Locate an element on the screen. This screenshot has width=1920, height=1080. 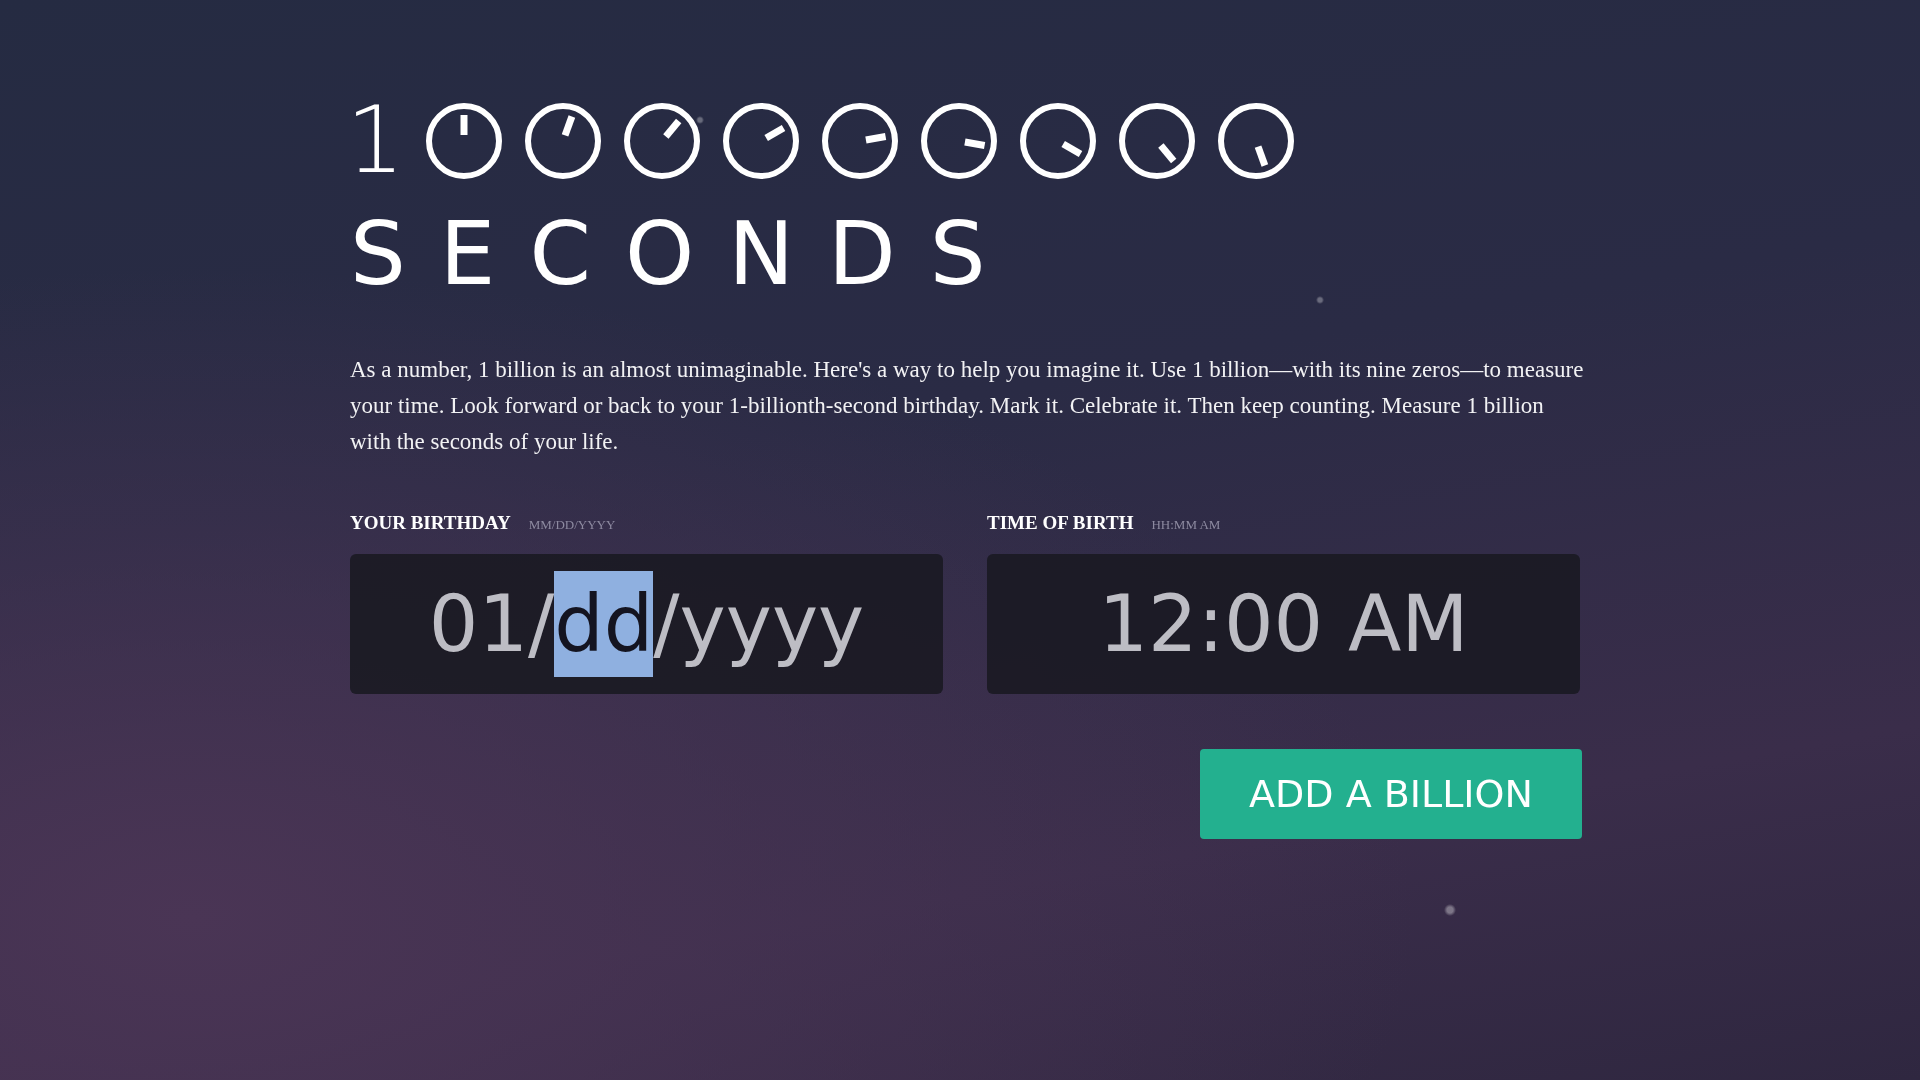
field-label: YOUR BIRTHDAY is located at coordinates (430, 523).